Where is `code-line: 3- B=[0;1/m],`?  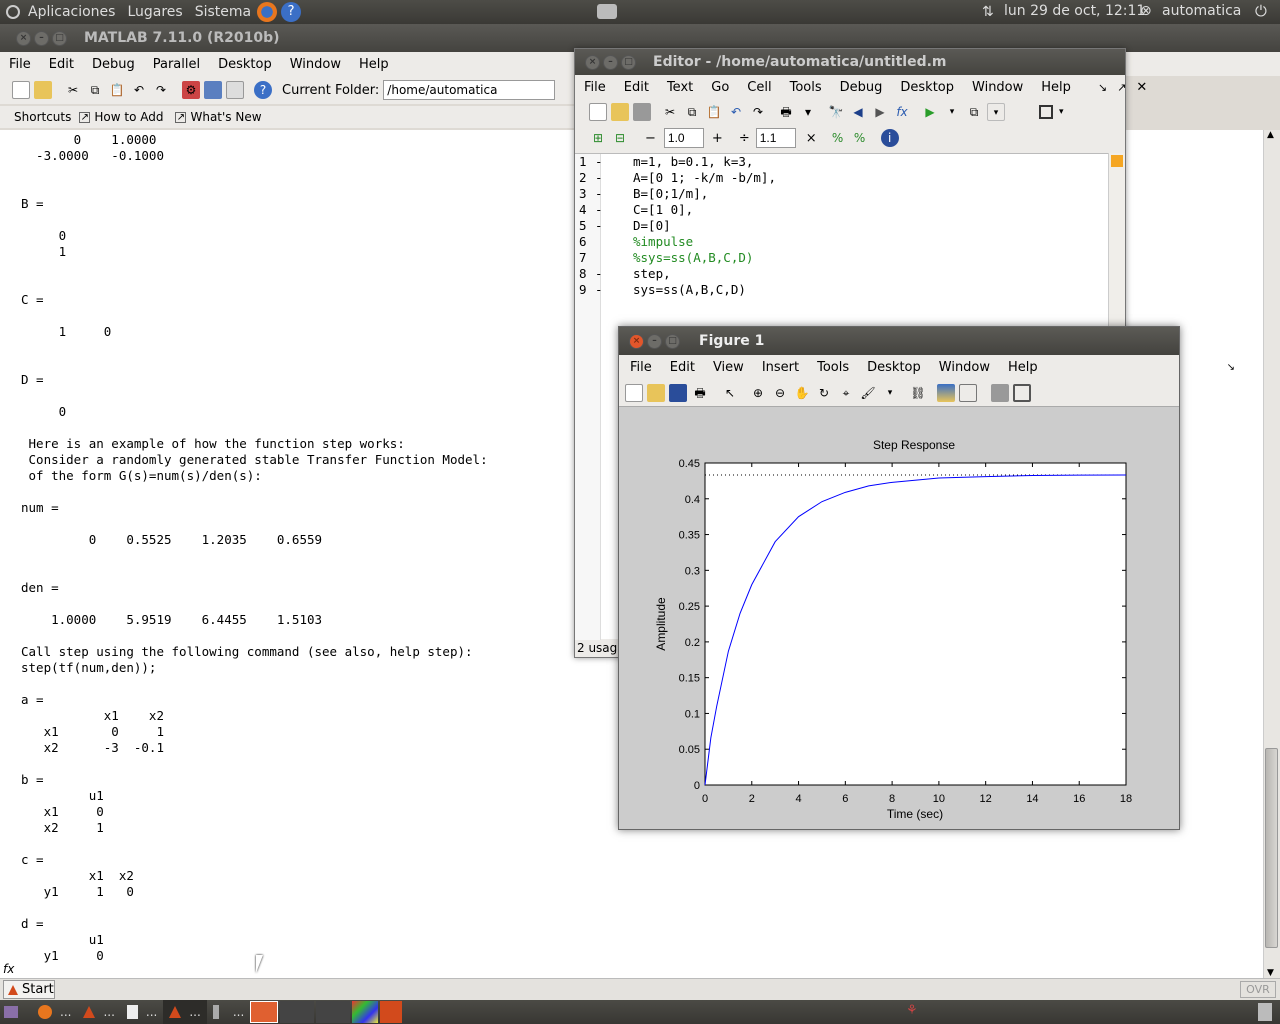
code-line: 3- B=[0;1/m], is located at coordinates (675, 194).